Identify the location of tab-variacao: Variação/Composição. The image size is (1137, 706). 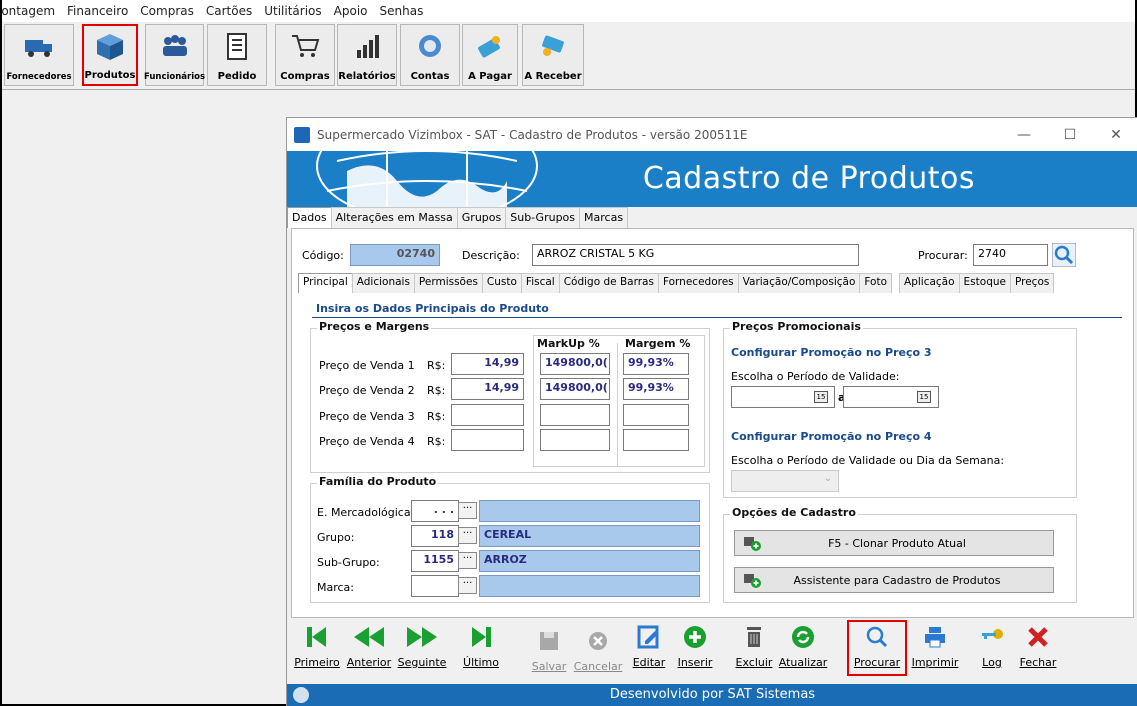
(799, 283).